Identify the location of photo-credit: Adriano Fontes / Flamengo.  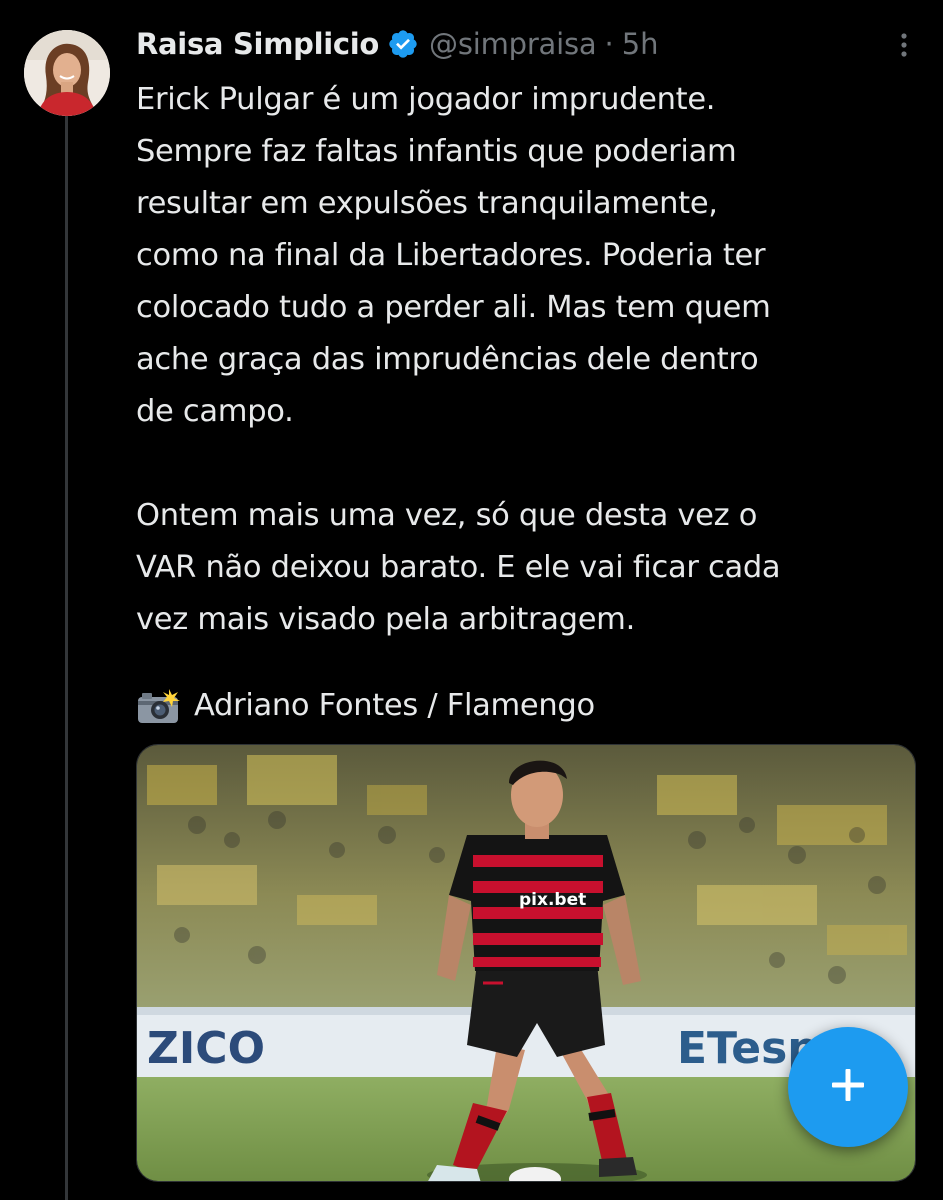
(365, 706).